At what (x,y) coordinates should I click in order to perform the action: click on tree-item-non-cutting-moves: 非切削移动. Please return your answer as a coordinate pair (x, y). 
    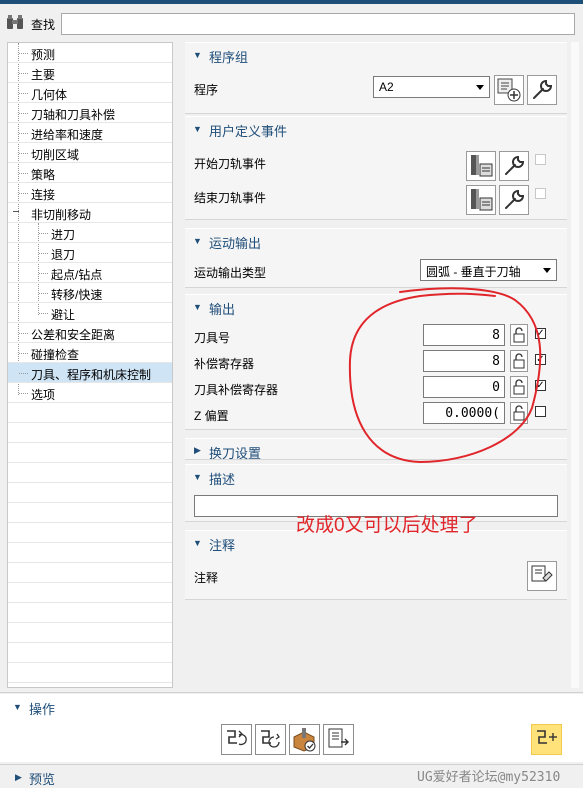
    Looking at the image, I should click on (90, 213).